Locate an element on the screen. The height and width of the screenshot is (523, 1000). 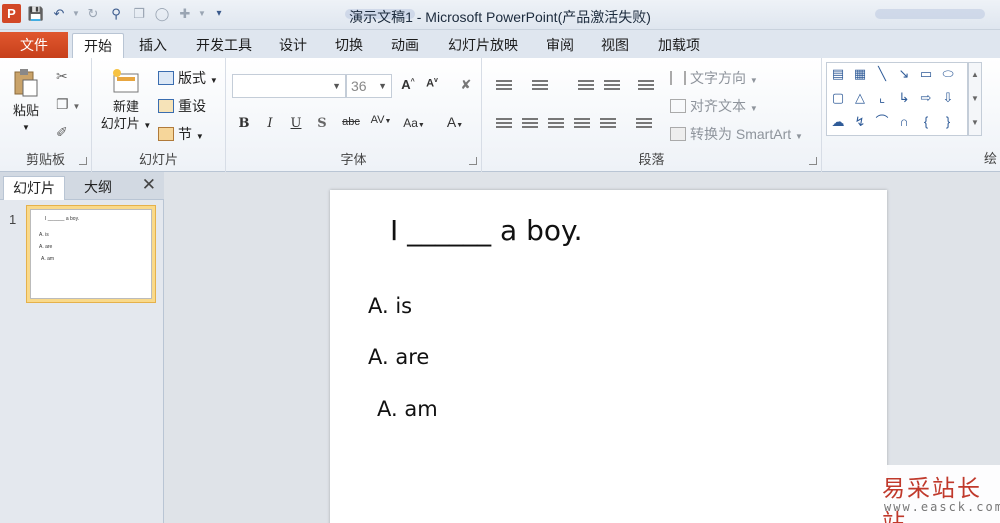
clipboard-launcher-icon is located at coordinates (83, 161).